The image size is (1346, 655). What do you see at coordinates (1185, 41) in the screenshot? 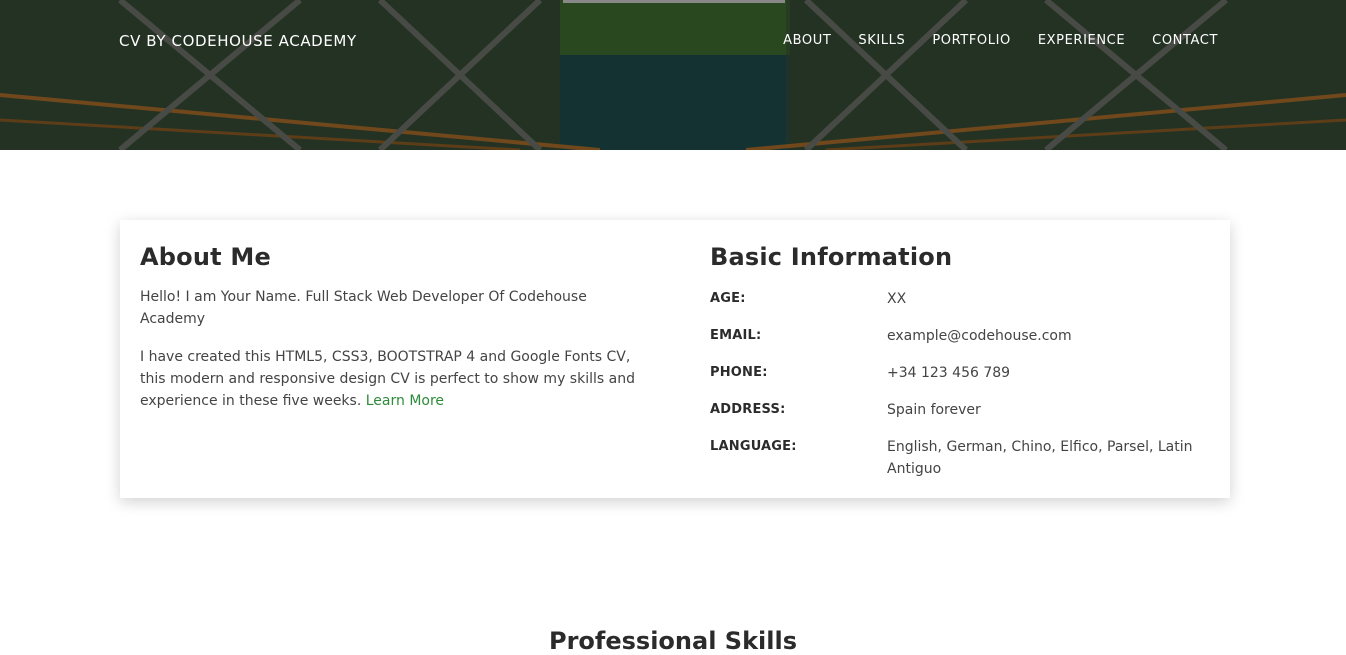
I see `nav-contact: CONTACT` at bounding box center [1185, 41].